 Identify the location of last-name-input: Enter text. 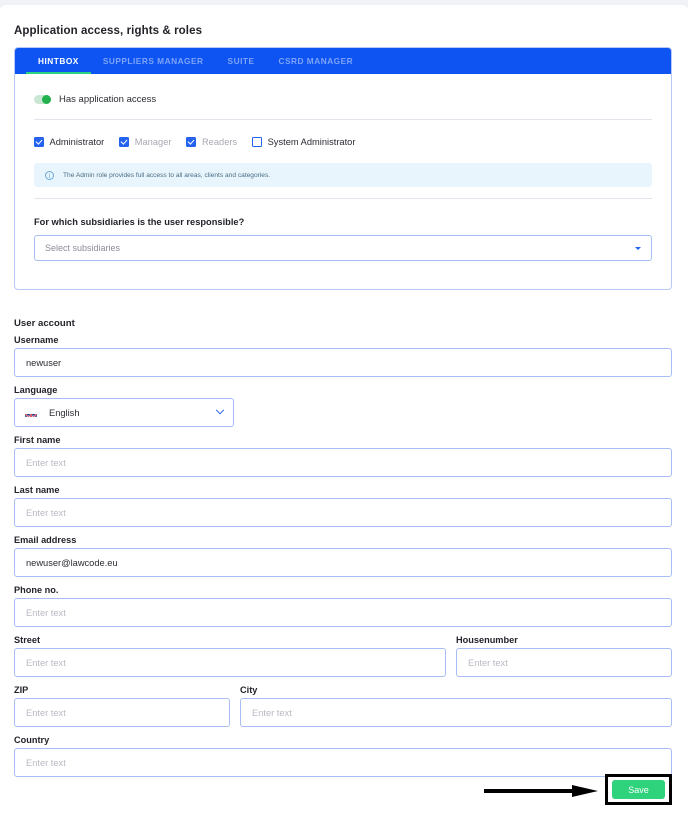
(343, 512).